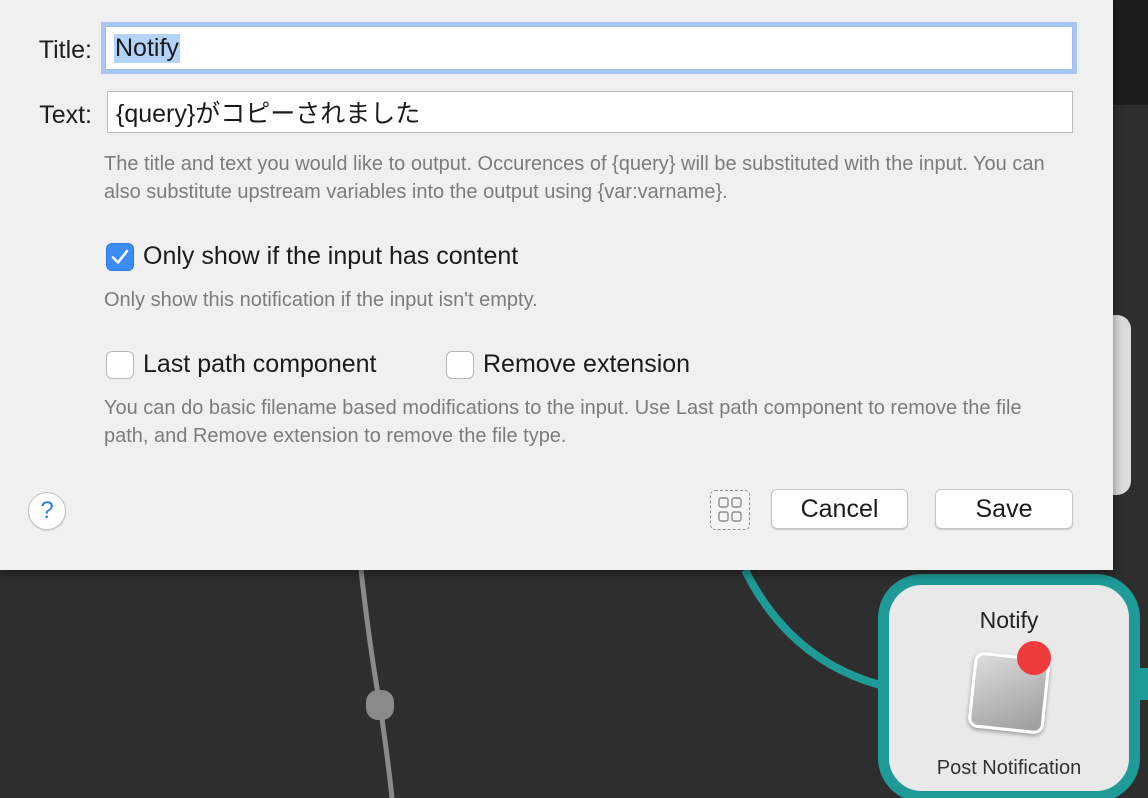 The width and height of the screenshot is (1148, 798). Describe the element at coordinates (586, 364) in the screenshot. I see `remove-extension-label: Remove extension` at that location.